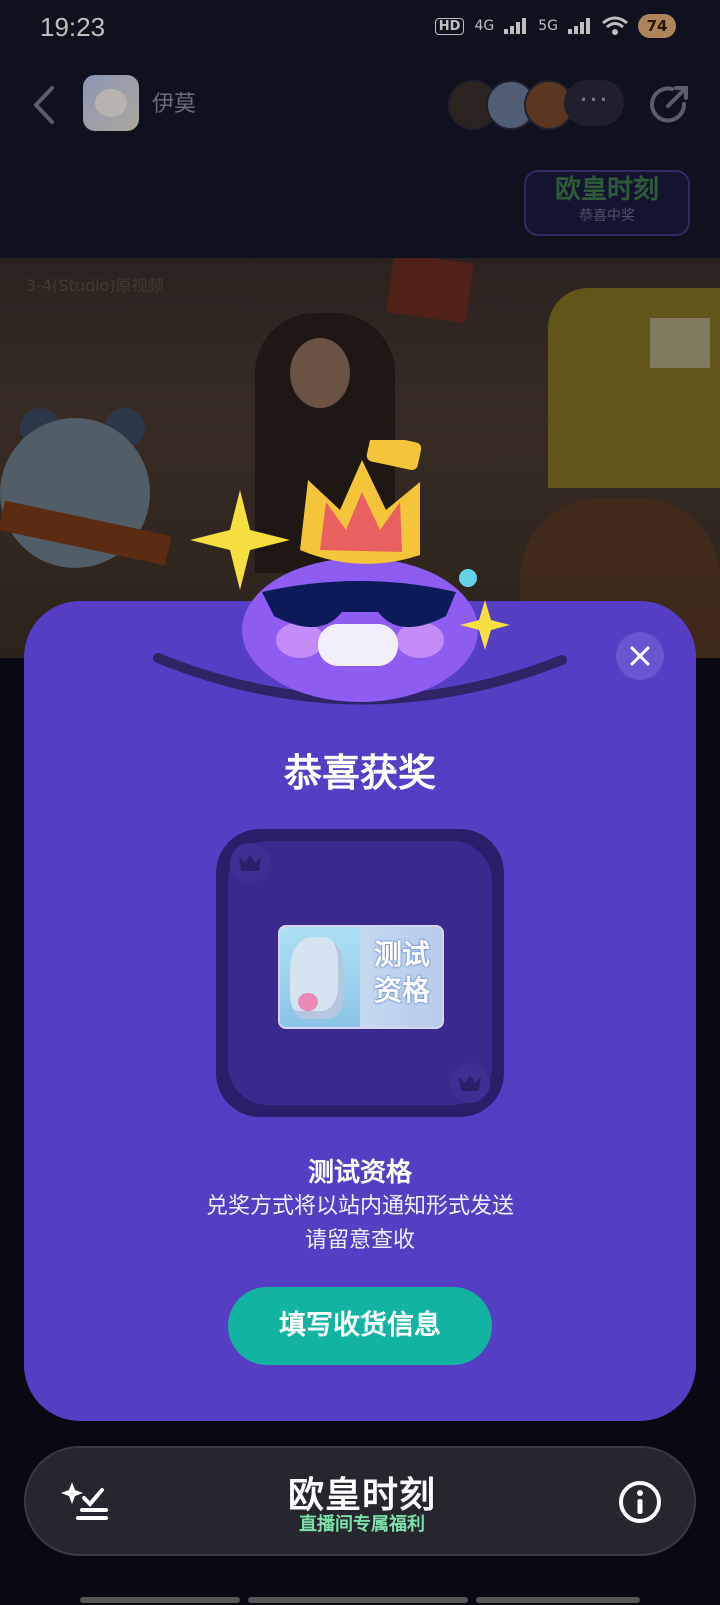  I want to click on prize-image-photo, so click(320, 977).